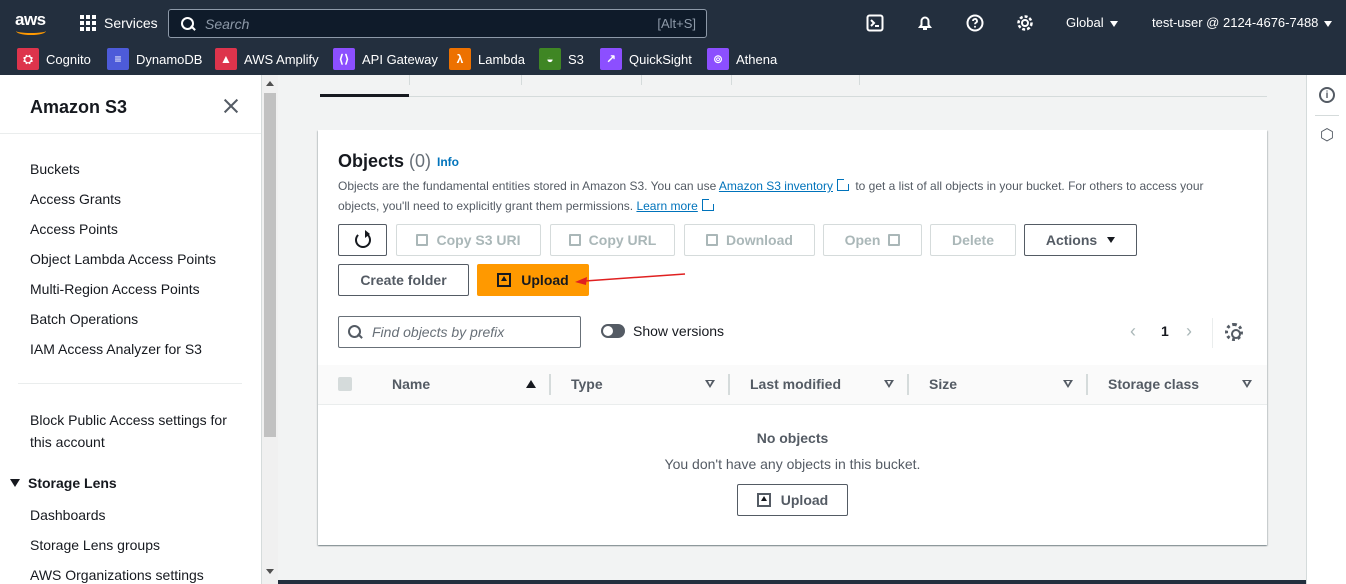 This screenshot has height=584, width=1346. I want to click on sidebar-item-buckets: Buckets, so click(55, 169).